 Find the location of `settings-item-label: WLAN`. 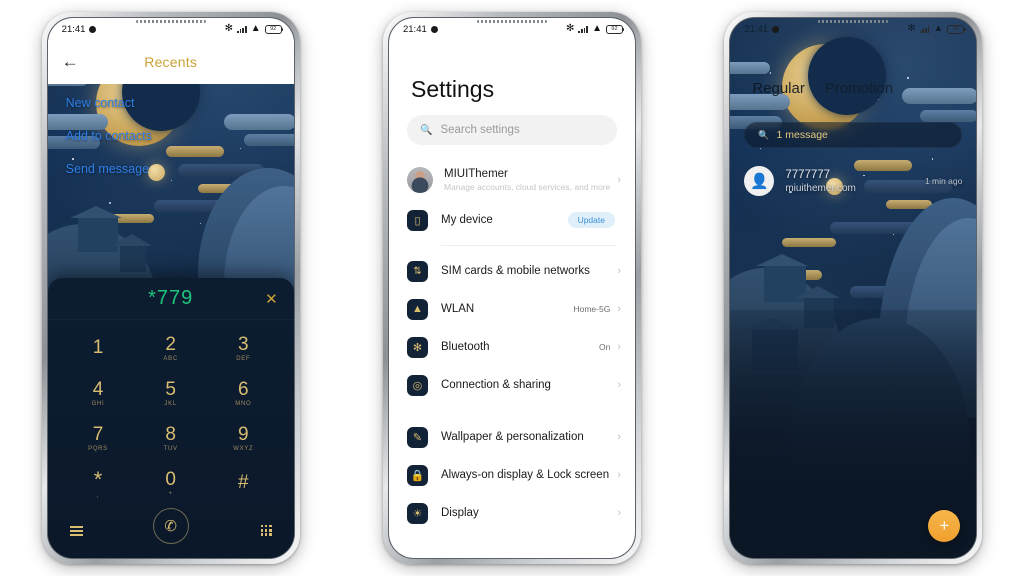

settings-item-label: WLAN is located at coordinates (457, 309).